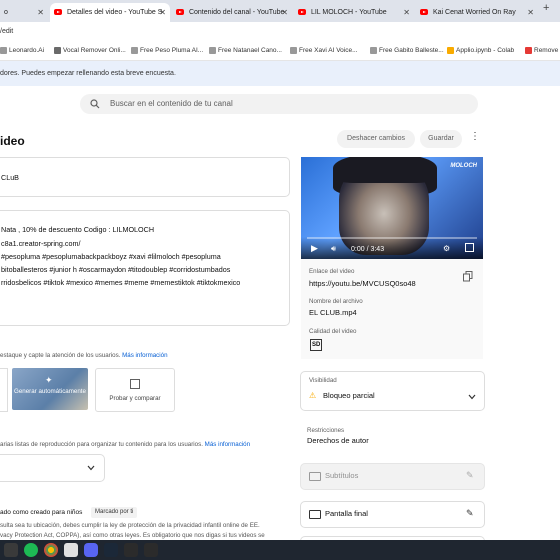 Image resolution: width=560 pixels, height=560 pixels. Describe the element at coordinates (114, 512) in the screenshot. I see `audience-badge: Marcado por ti` at that location.